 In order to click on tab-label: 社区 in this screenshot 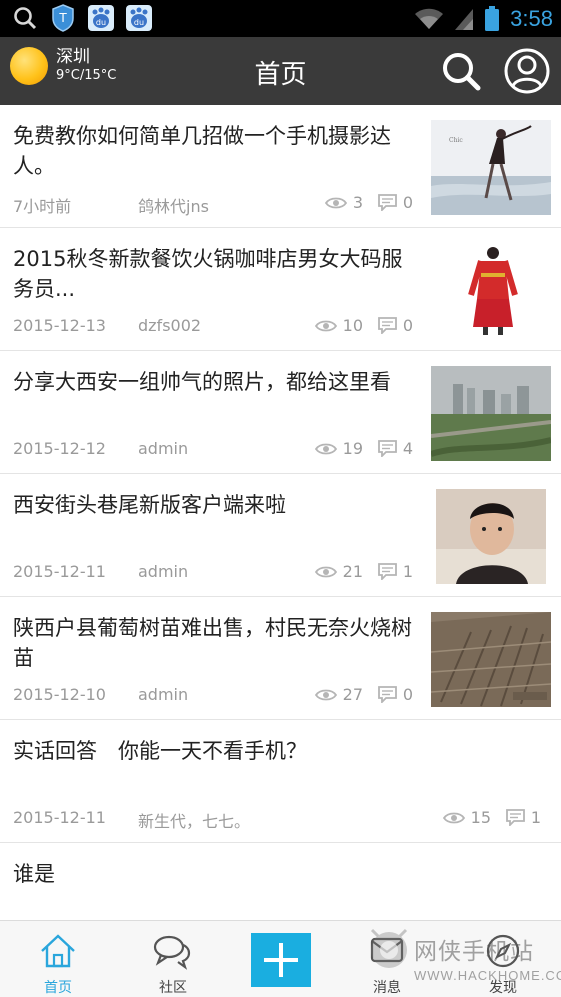, I will do `click(173, 988)`.